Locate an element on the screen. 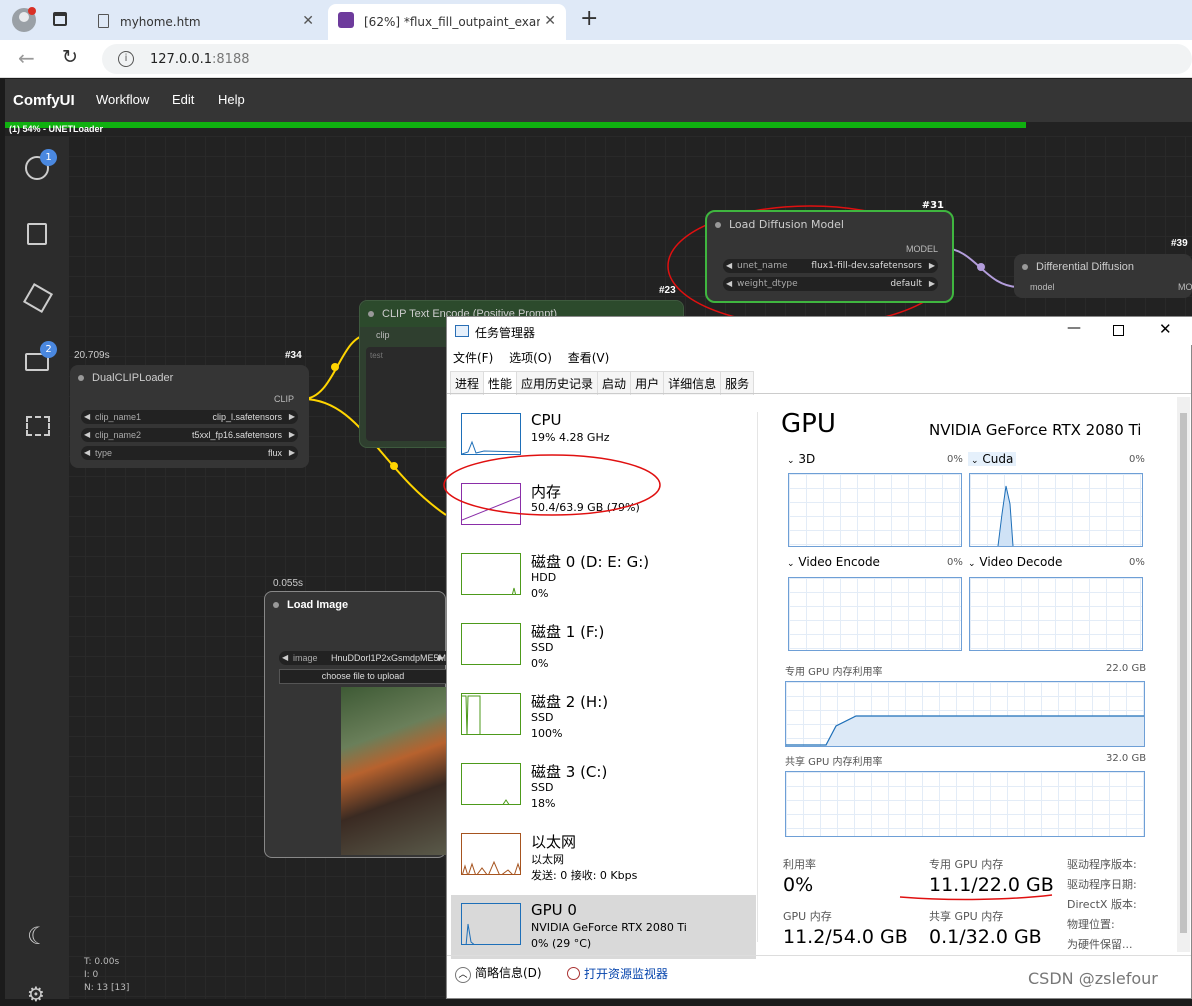  resource-item: 磁盘 1 (F:) SSD 0% is located at coordinates (603, 647).